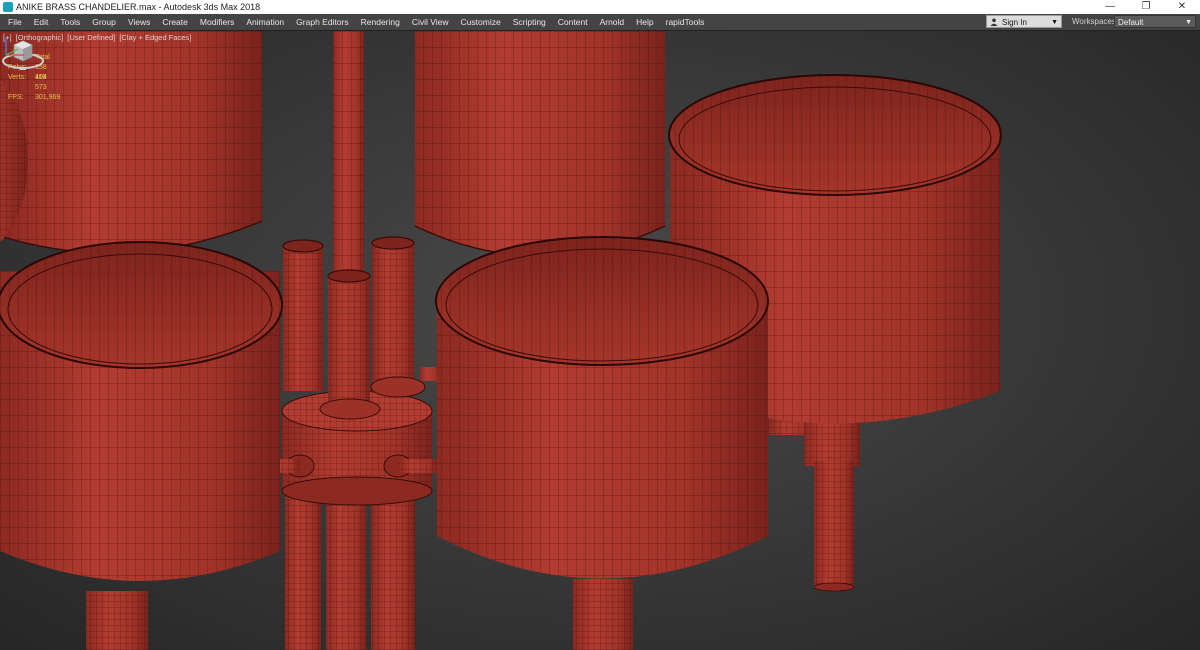 The width and height of the screenshot is (1200, 650). What do you see at coordinates (104, 22) in the screenshot?
I see `menu-group: Group` at bounding box center [104, 22].